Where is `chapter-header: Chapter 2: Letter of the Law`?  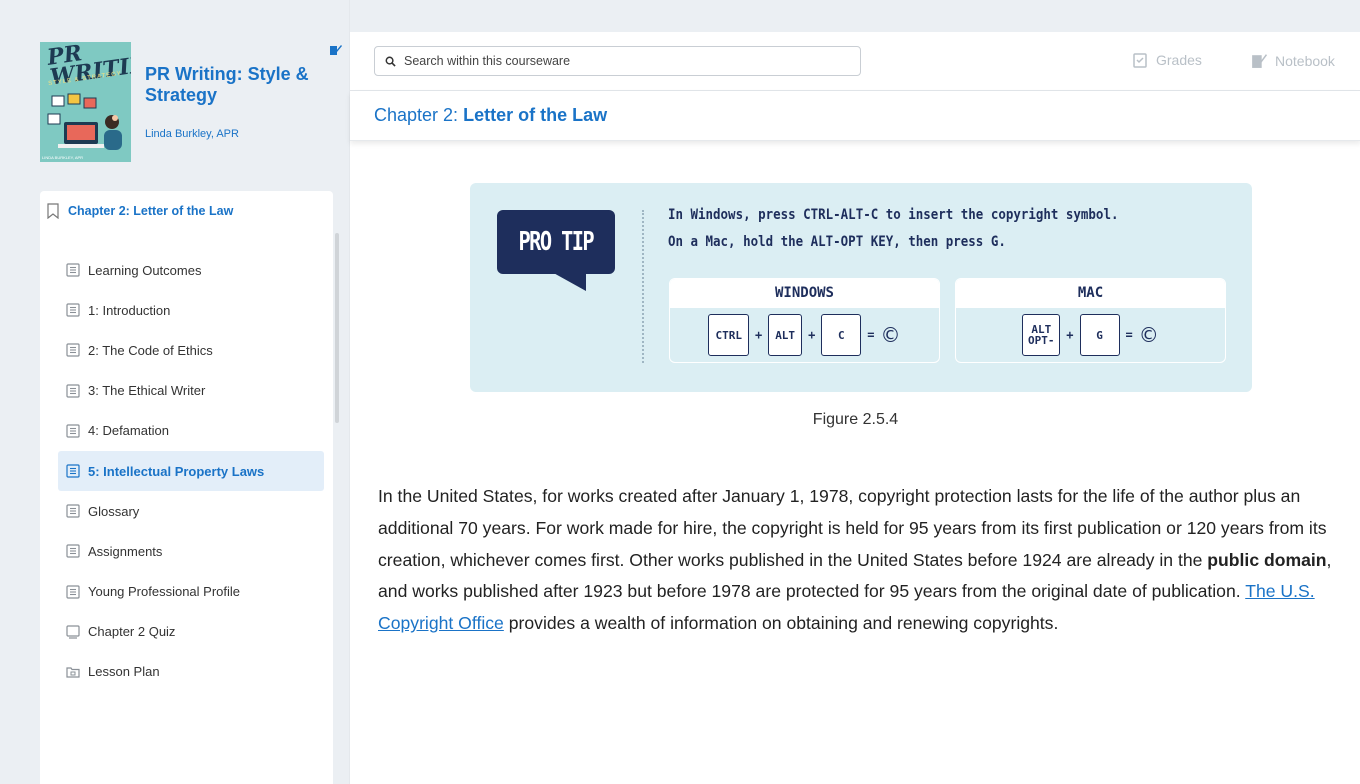
chapter-header: Chapter 2: Letter of the Law is located at coordinates (855, 116).